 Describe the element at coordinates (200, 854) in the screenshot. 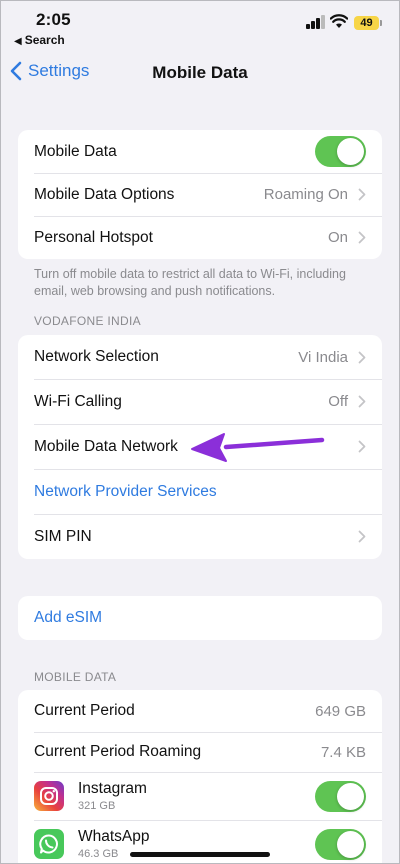

I see `home-indicator` at that location.